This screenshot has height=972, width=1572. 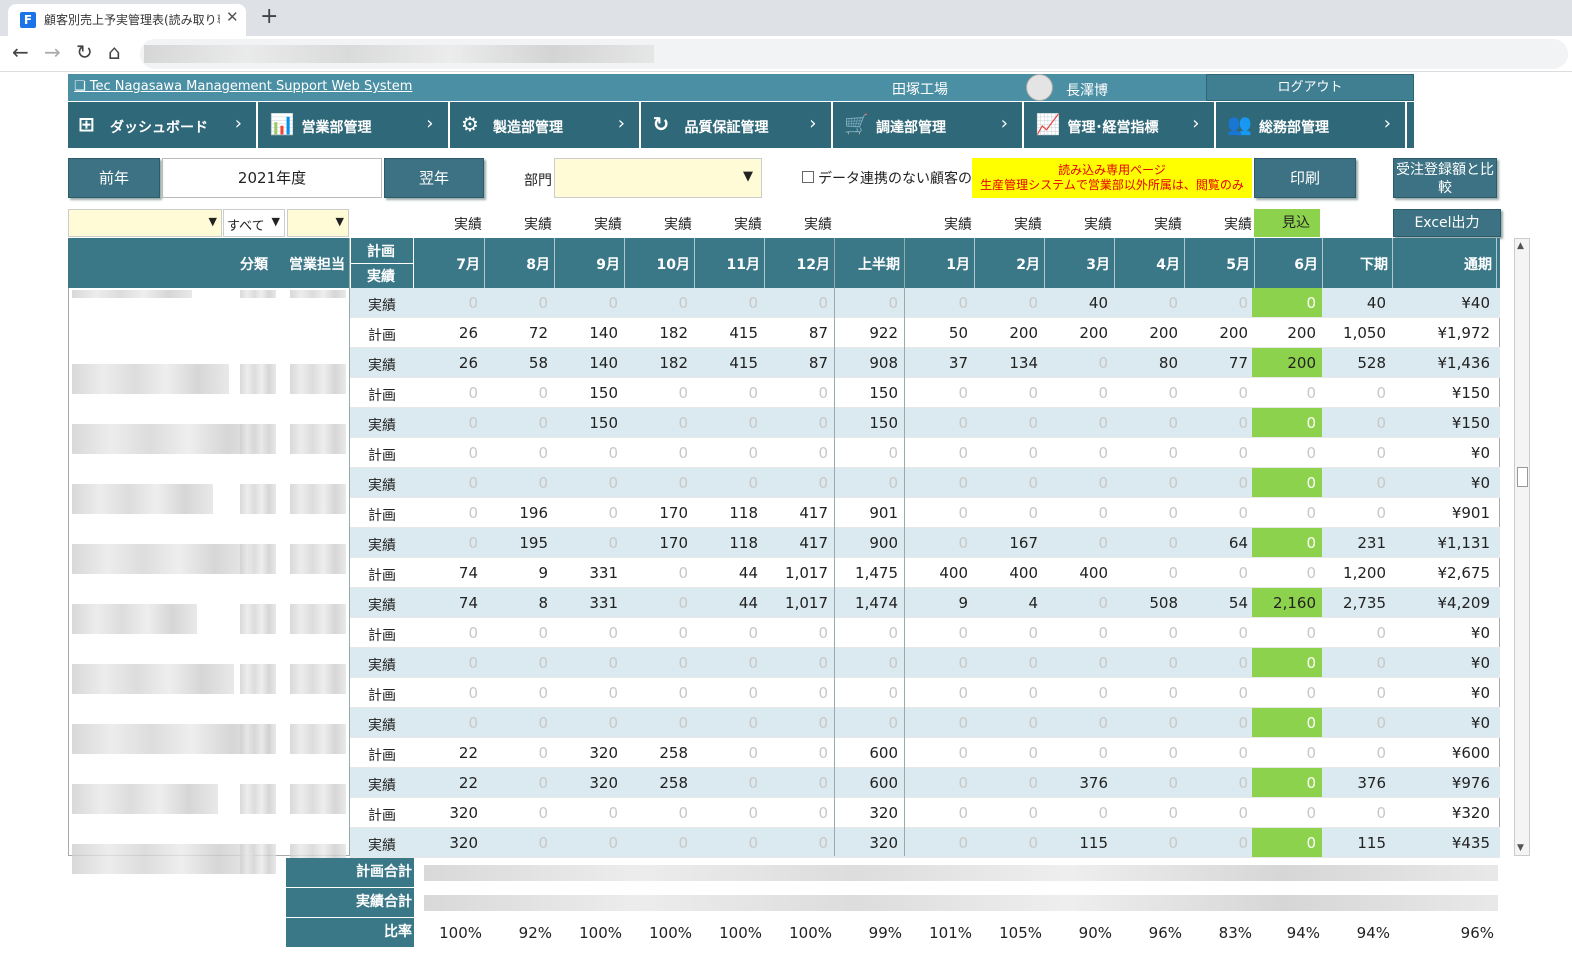 What do you see at coordinates (538, 181) in the screenshot?
I see `department-label: 部門` at bounding box center [538, 181].